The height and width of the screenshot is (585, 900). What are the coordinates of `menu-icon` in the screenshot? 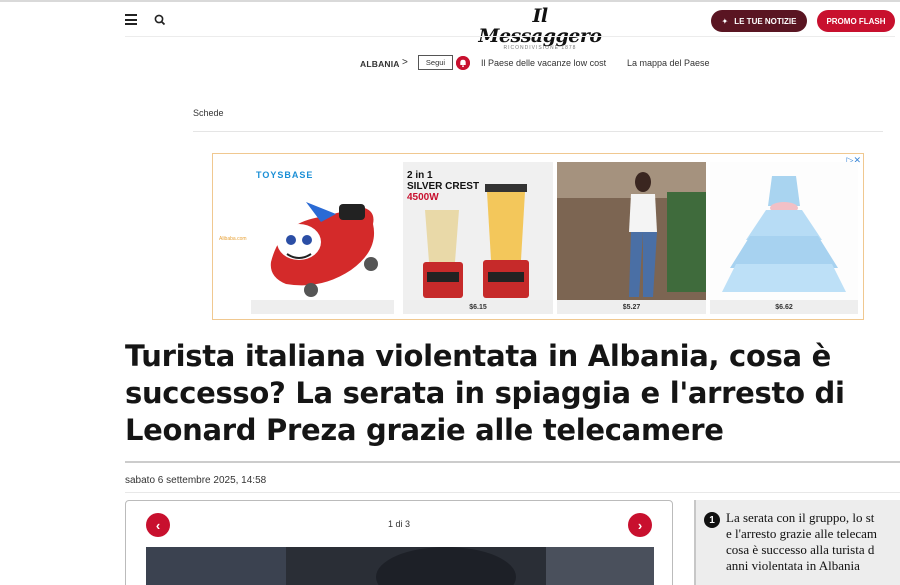 It's located at (131, 19).